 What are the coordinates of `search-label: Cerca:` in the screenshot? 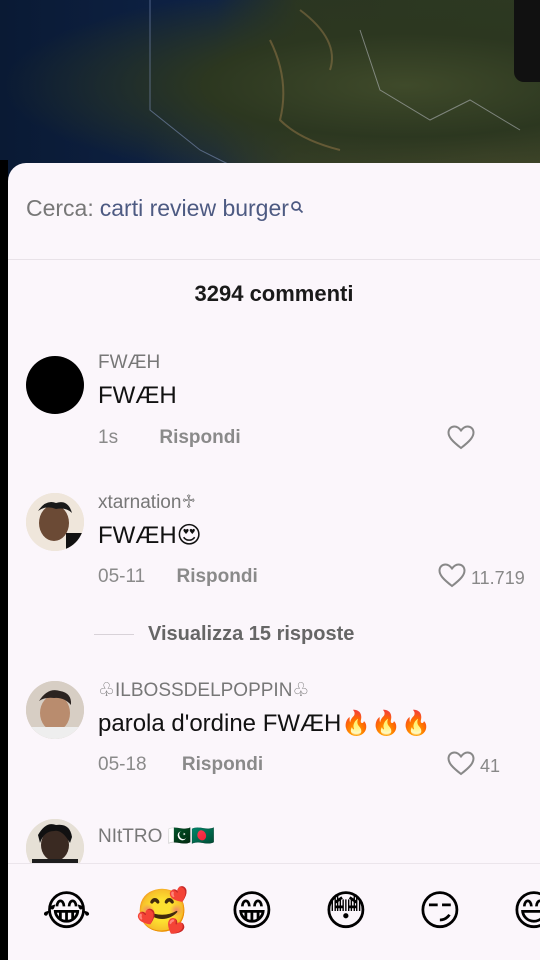 It's located at (60, 208).